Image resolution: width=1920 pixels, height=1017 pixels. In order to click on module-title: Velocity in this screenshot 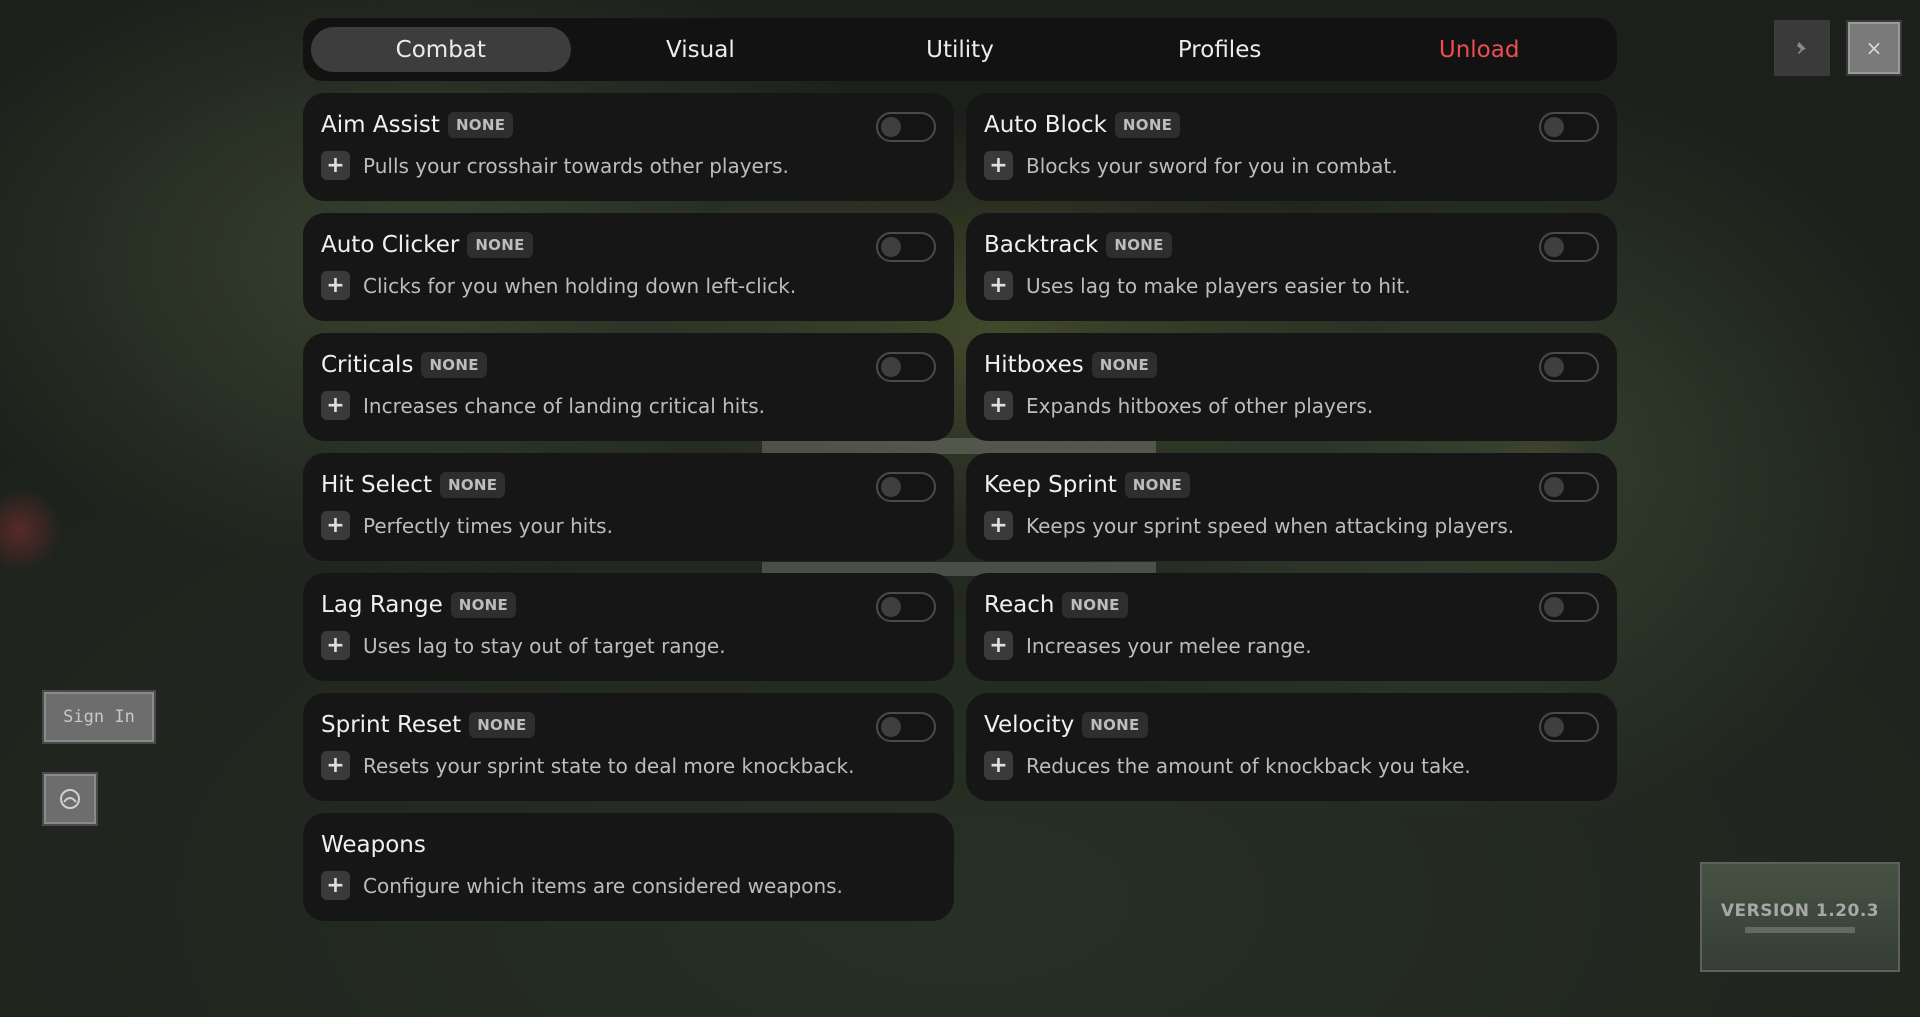, I will do `click(1029, 725)`.